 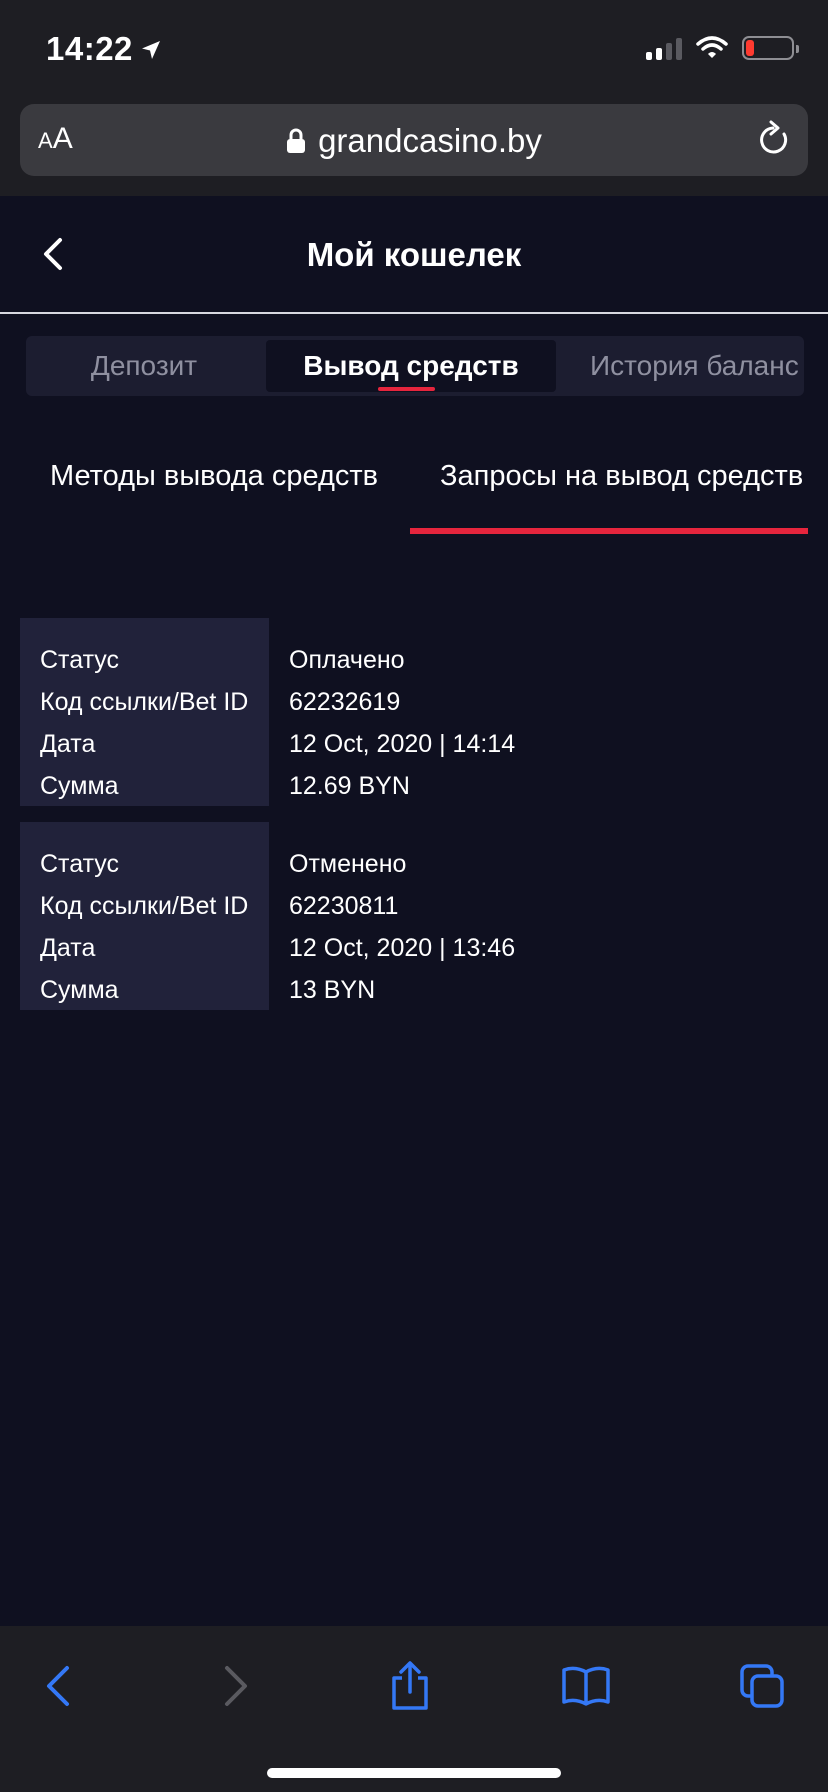 I want to click on address-bar: AA grandcasino.by, so click(x=414, y=140).